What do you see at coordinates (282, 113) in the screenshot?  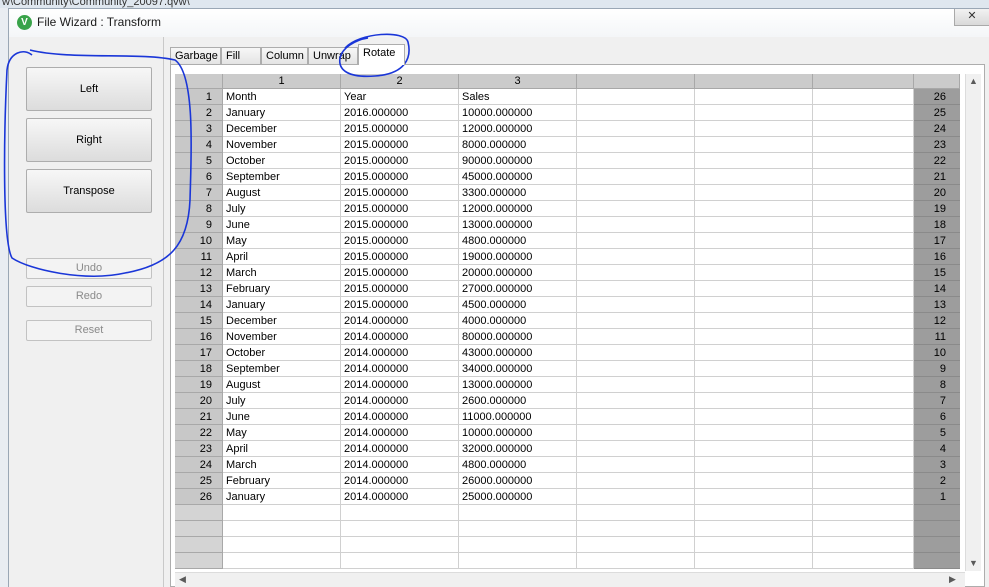 I see `table-cell: January` at bounding box center [282, 113].